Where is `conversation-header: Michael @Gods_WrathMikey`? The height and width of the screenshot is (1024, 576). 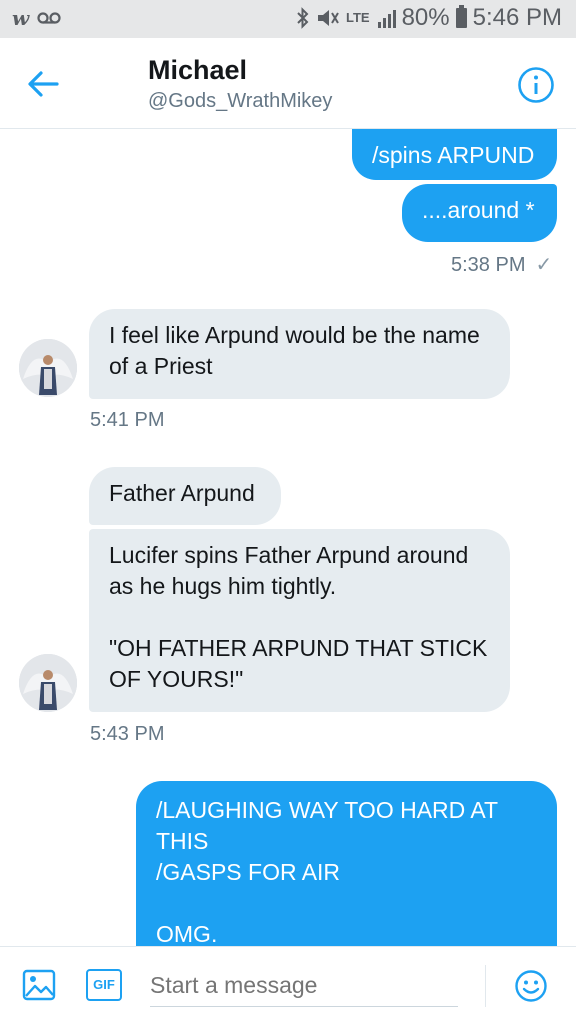
conversation-header: Michael @Gods_WrathMikey is located at coordinates (288, 83).